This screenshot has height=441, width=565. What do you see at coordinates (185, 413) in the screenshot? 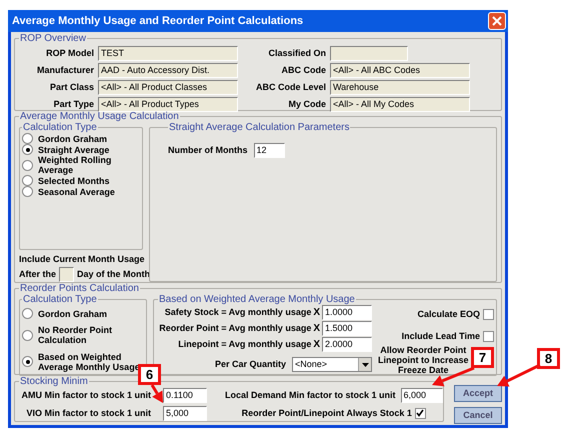
I see `input-field: 5,000` at bounding box center [185, 413].